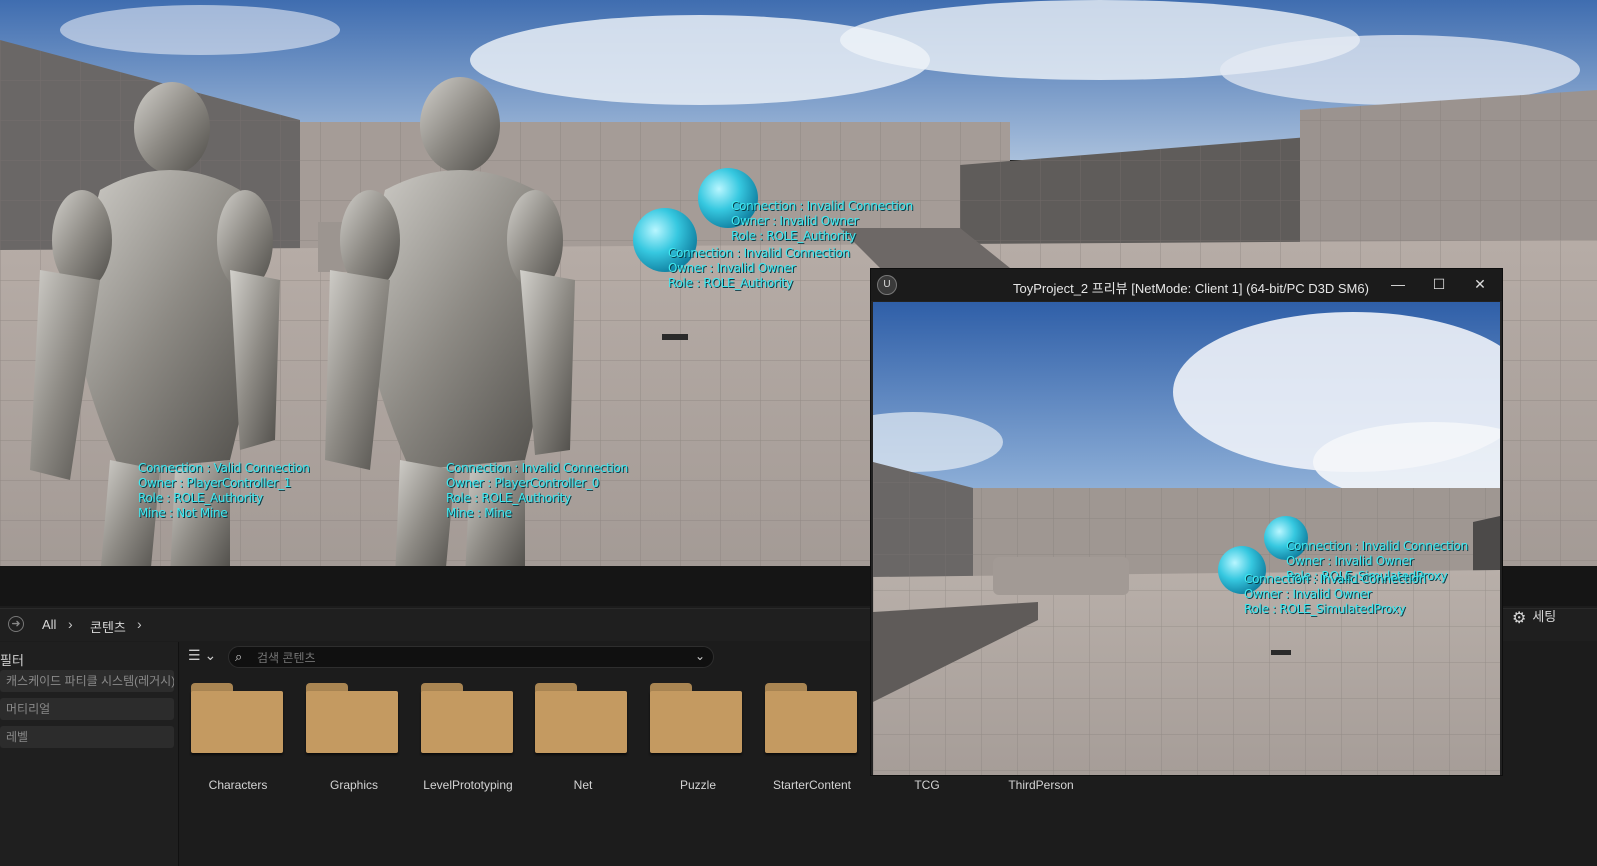 This screenshot has height=866, width=1597. I want to click on debug-line: Connection : Valid Connection, so click(224, 468).